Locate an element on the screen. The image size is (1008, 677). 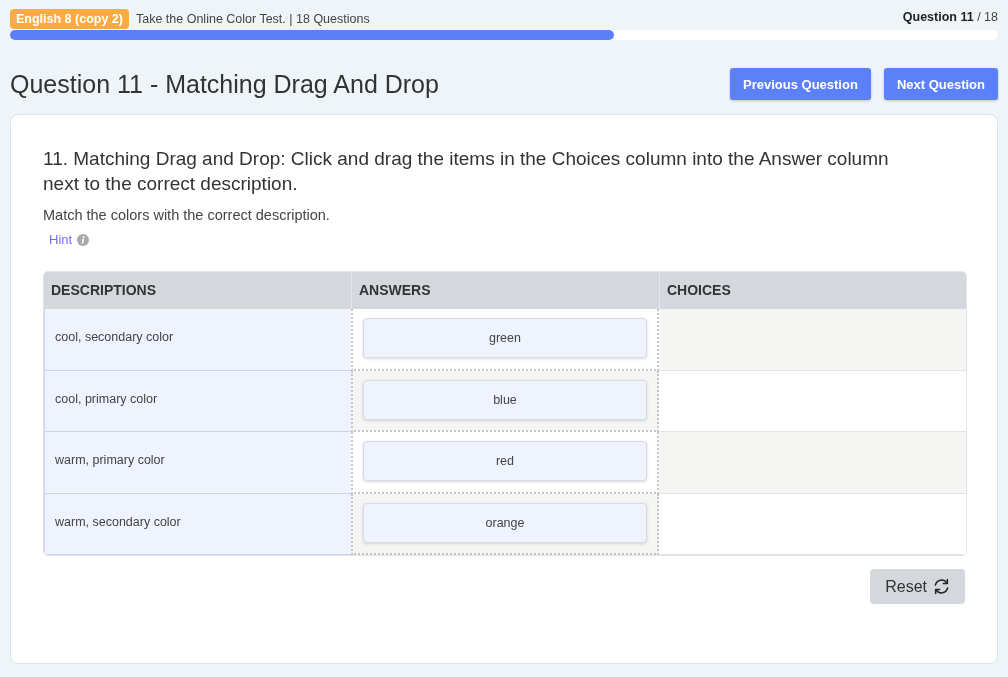
course-badge: English 8 (copy 2) is located at coordinates (69, 19).